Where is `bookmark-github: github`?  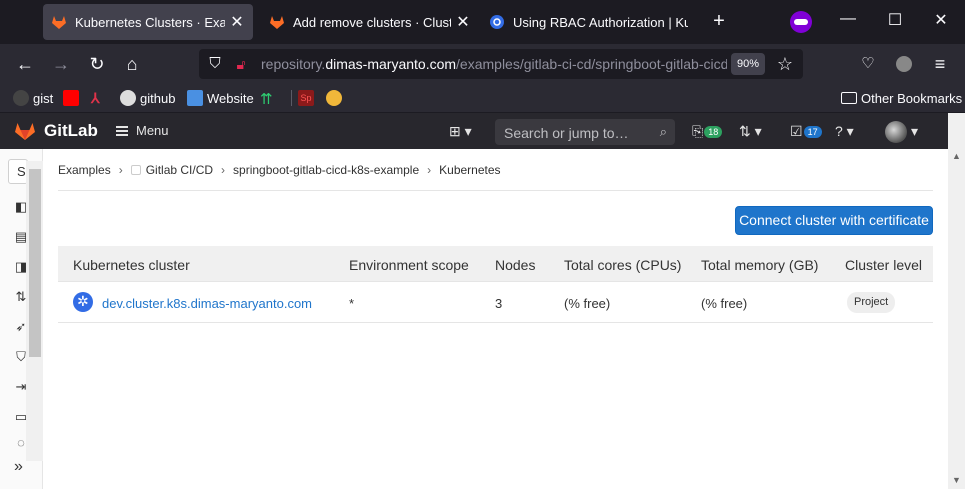 bookmark-github: github is located at coordinates (147, 98).